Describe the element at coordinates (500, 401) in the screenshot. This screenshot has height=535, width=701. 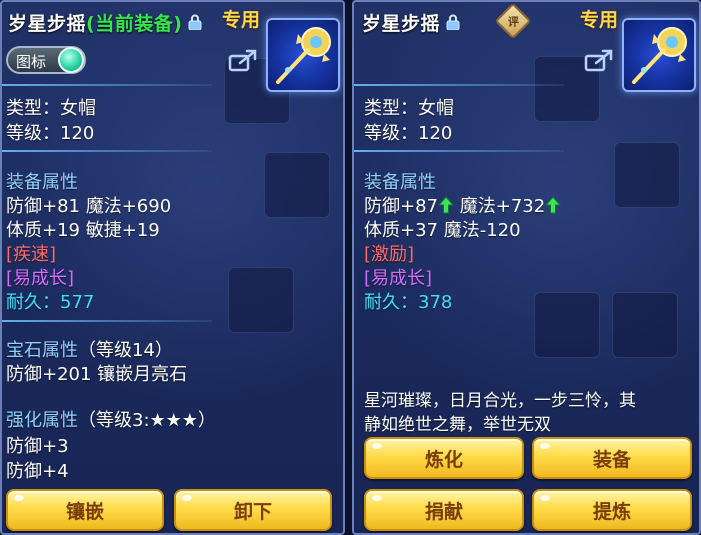
I see `item-description-line: 星河璀璨，日月合光，一步三怜，其` at that location.